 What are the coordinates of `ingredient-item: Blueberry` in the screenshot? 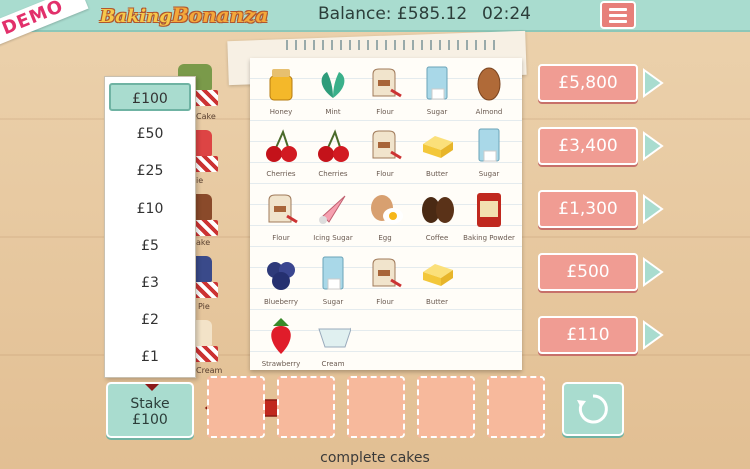 It's located at (281, 285).